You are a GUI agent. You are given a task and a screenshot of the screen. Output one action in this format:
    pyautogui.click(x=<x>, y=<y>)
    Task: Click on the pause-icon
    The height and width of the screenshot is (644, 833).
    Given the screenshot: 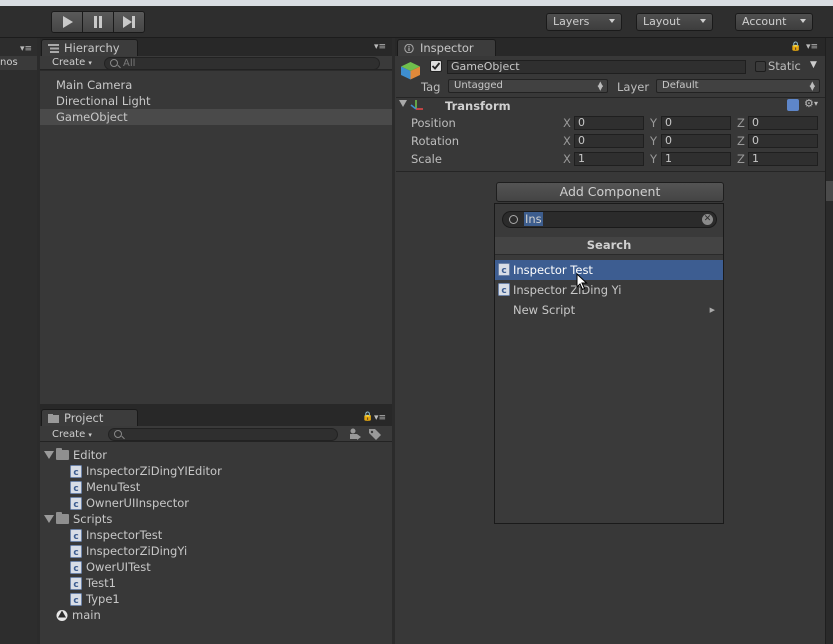 What is the action you would take?
    pyautogui.click(x=98, y=22)
    